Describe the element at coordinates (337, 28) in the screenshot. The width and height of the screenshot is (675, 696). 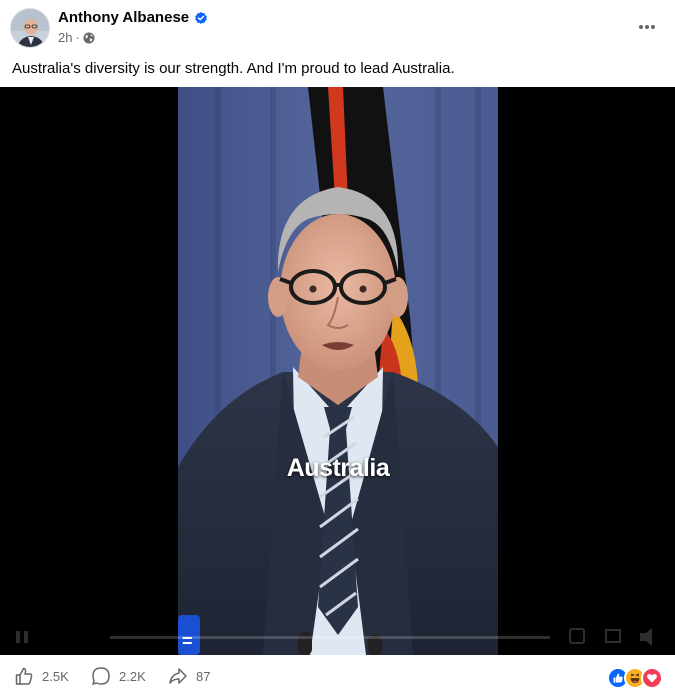
I see `post-header: Anthony Albanese 2h ·` at that location.